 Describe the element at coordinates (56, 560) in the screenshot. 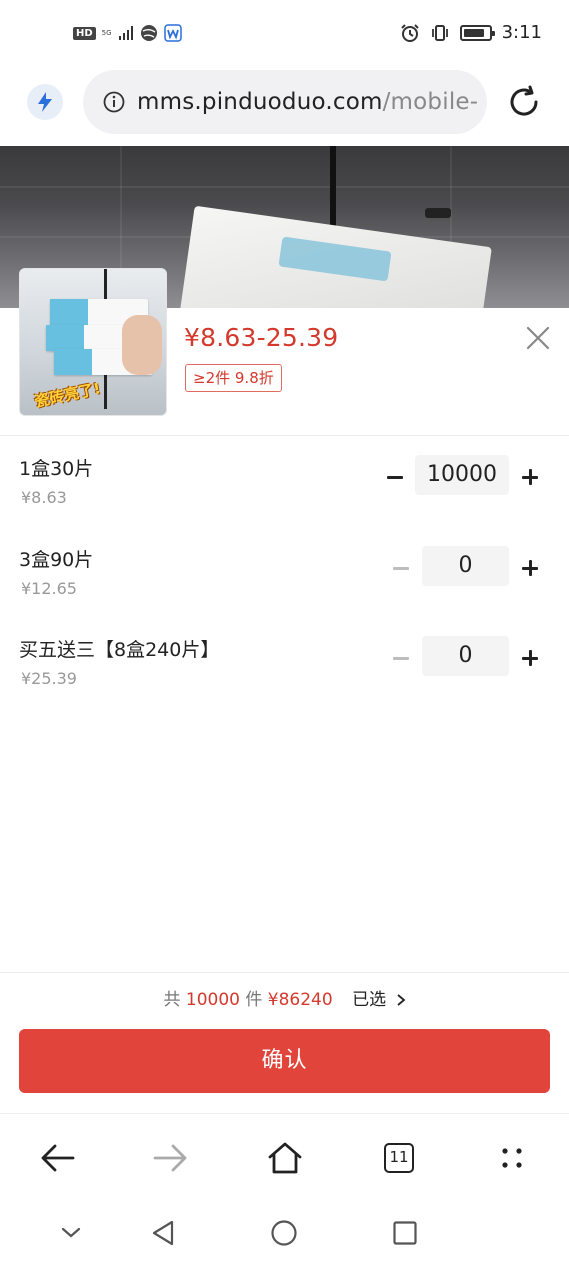

I see `sku-name: 3盒90片` at that location.